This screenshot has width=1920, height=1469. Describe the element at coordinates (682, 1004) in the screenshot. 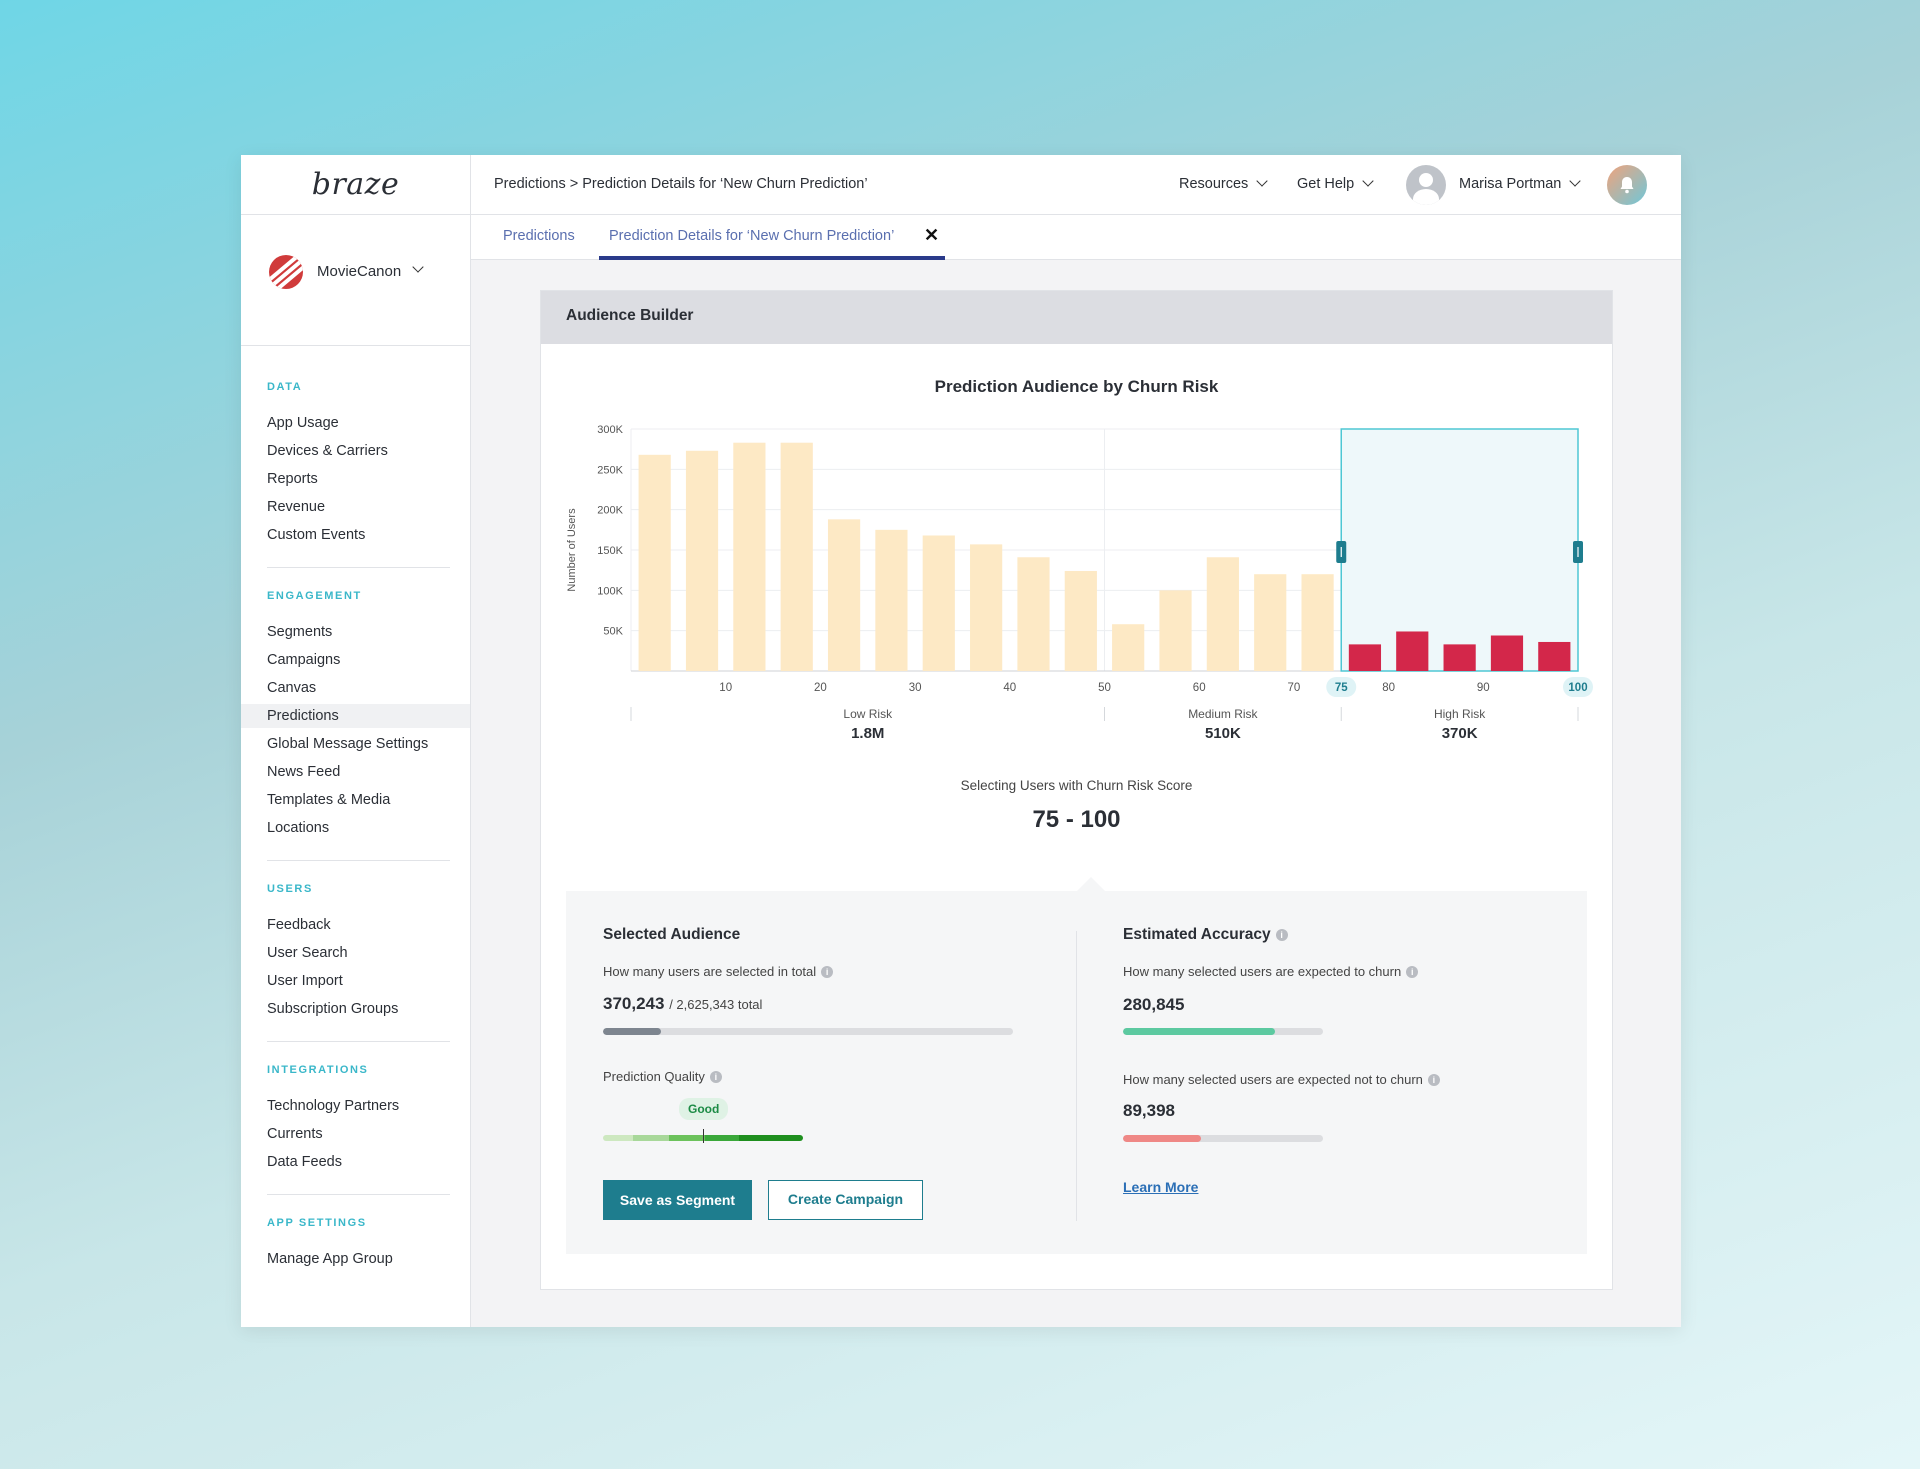

I see `selected-count: 370,243 / 2,625,343 total` at that location.